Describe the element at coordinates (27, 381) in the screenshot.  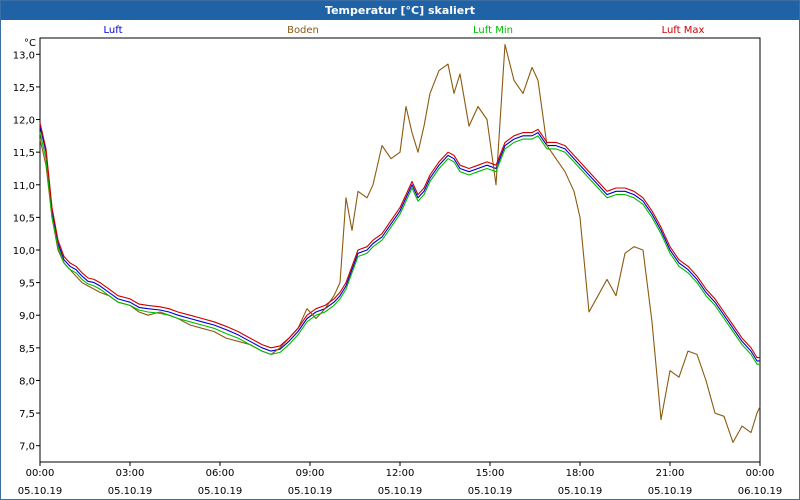
I see `y-tick-label: 8,0` at that location.